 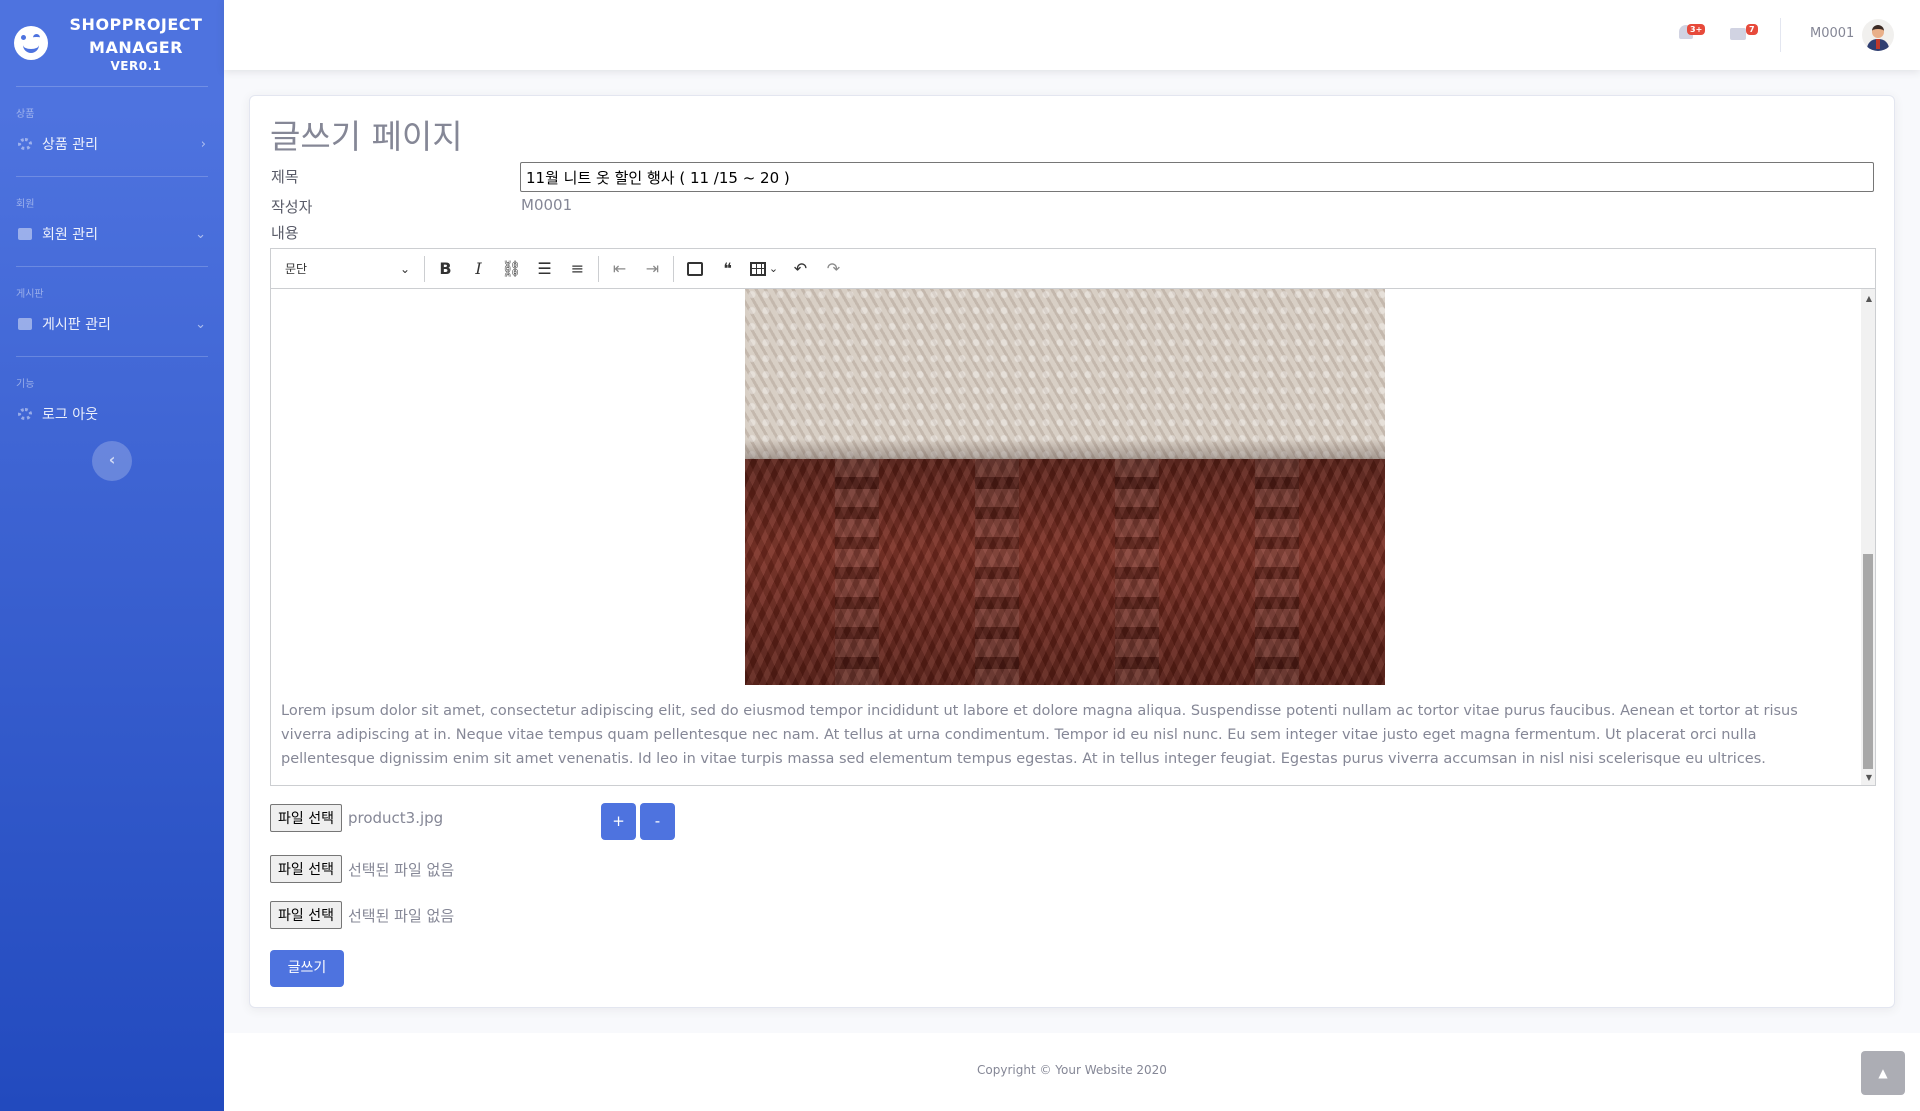 What do you see at coordinates (800, 269) in the screenshot?
I see `undo-icon: ↶` at bounding box center [800, 269].